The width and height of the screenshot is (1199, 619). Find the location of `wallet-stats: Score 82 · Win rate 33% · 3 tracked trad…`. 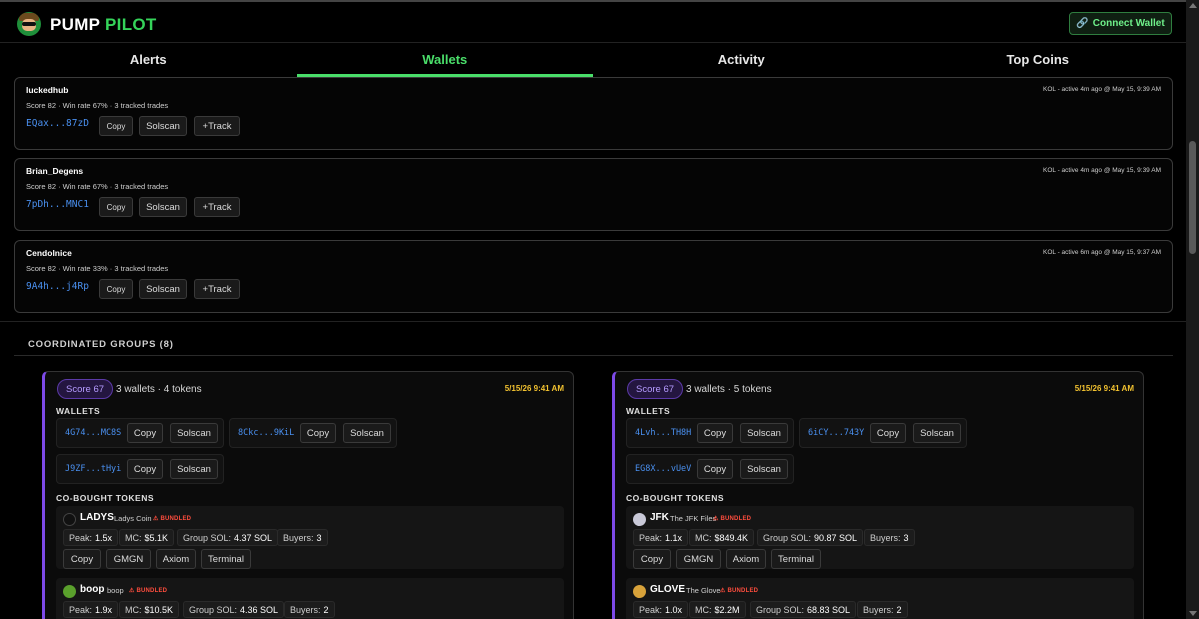

wallet-stats: Score 82 · Win rate 33% · 3 tracked trad… is located at coordinates (97, 268).